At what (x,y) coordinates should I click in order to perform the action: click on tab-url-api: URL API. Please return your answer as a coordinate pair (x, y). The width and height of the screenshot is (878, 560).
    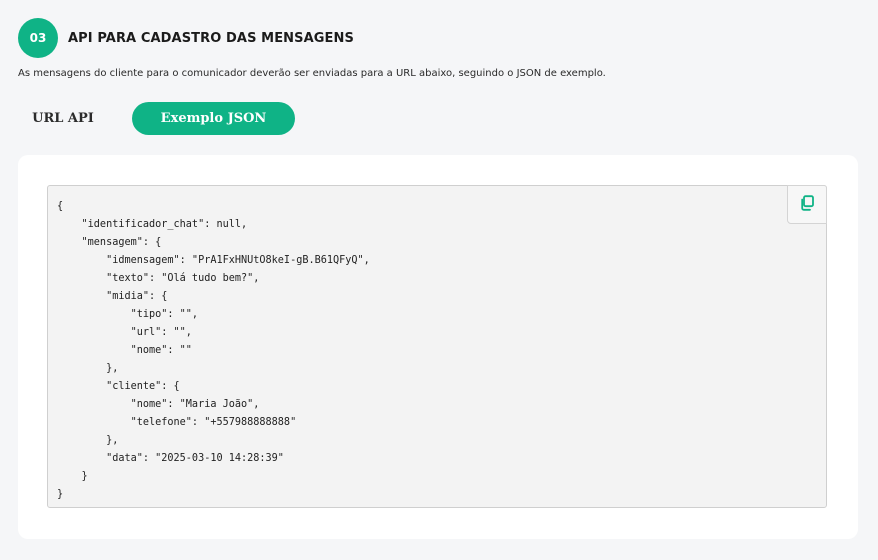
    Looking at the image, I should click on (63, 118).